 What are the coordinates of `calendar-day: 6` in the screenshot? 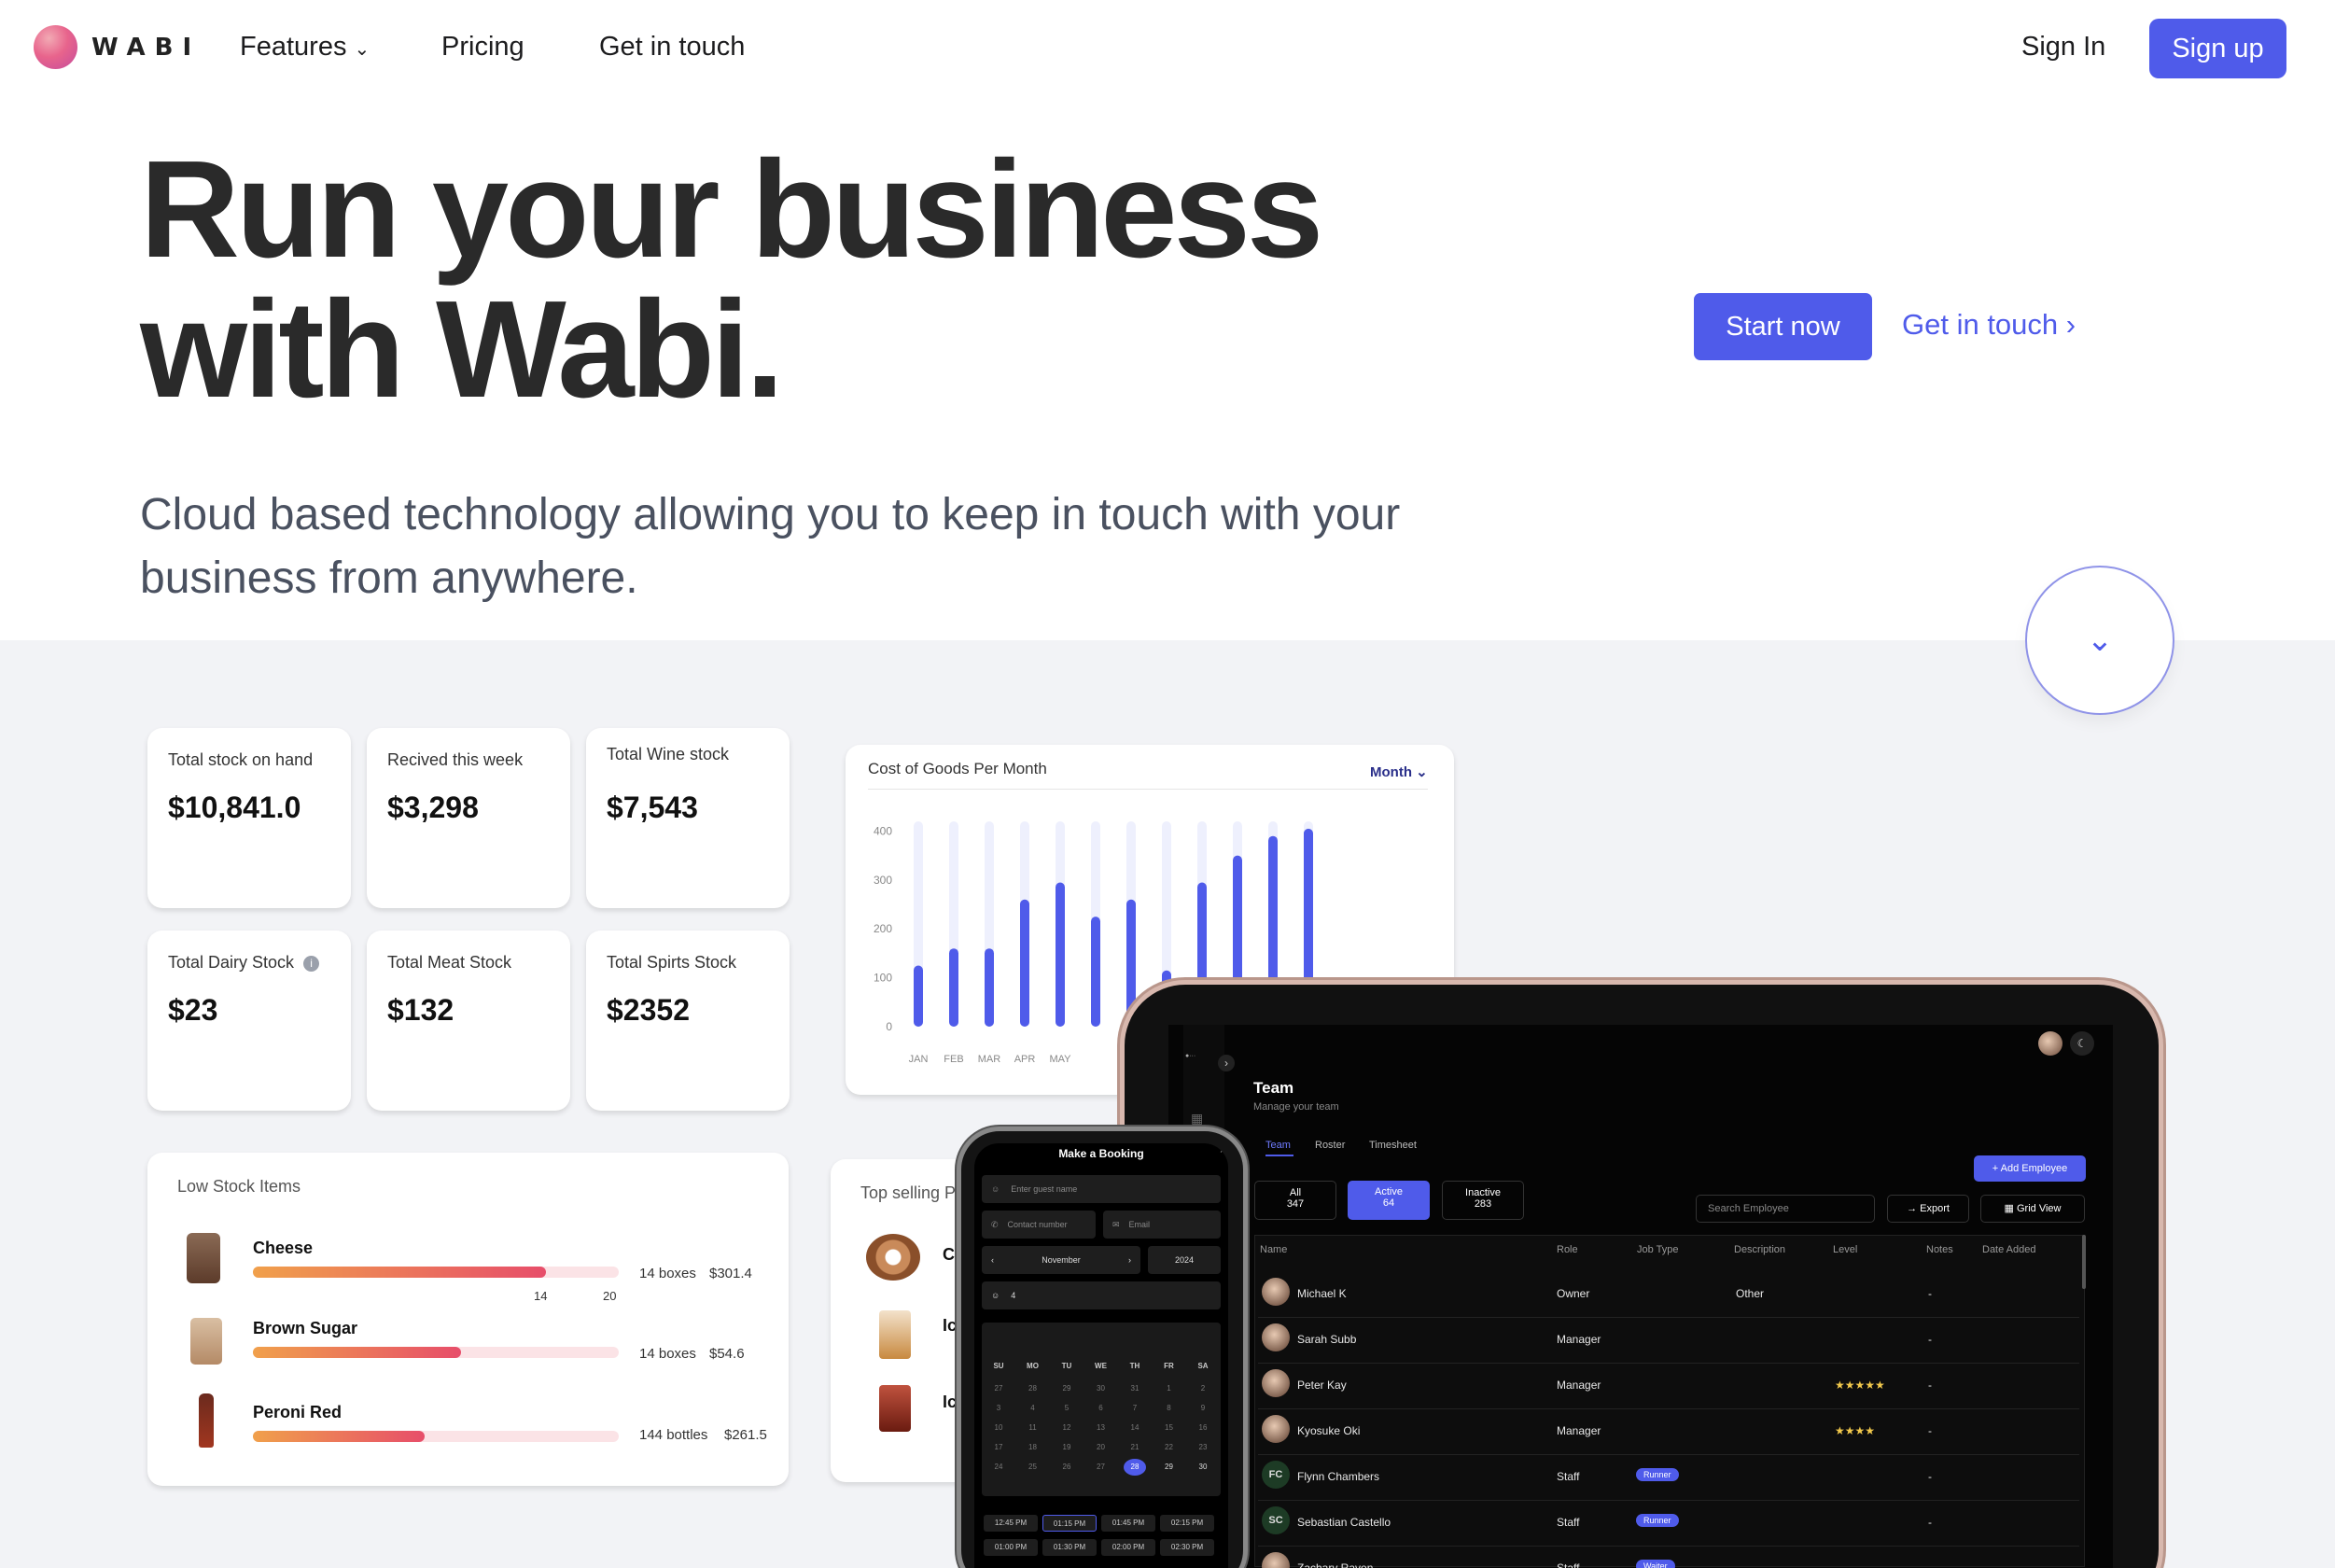 It's located at (1101, 1408).